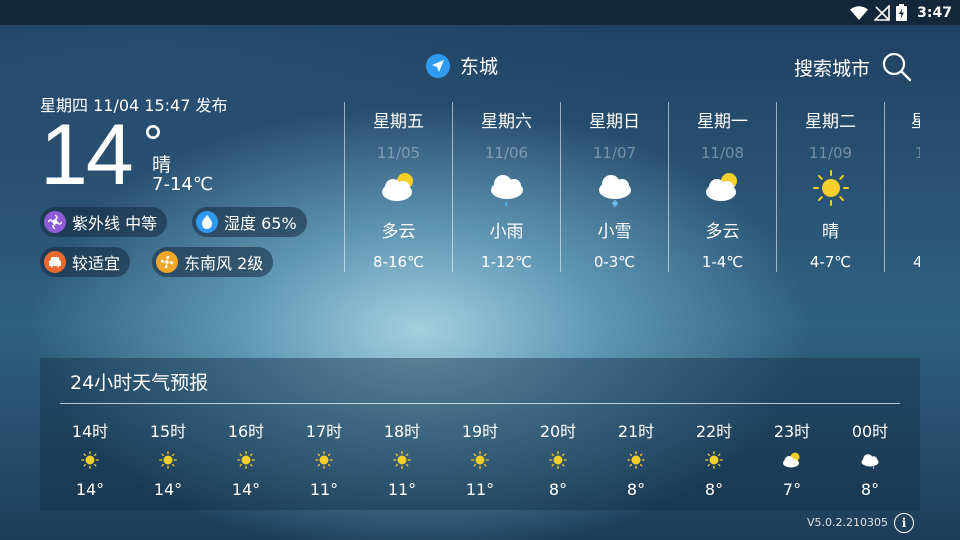 The height and width of the screenshot is (540, 960). I want to click on current-range: 7-14℃, so click(183, 184).